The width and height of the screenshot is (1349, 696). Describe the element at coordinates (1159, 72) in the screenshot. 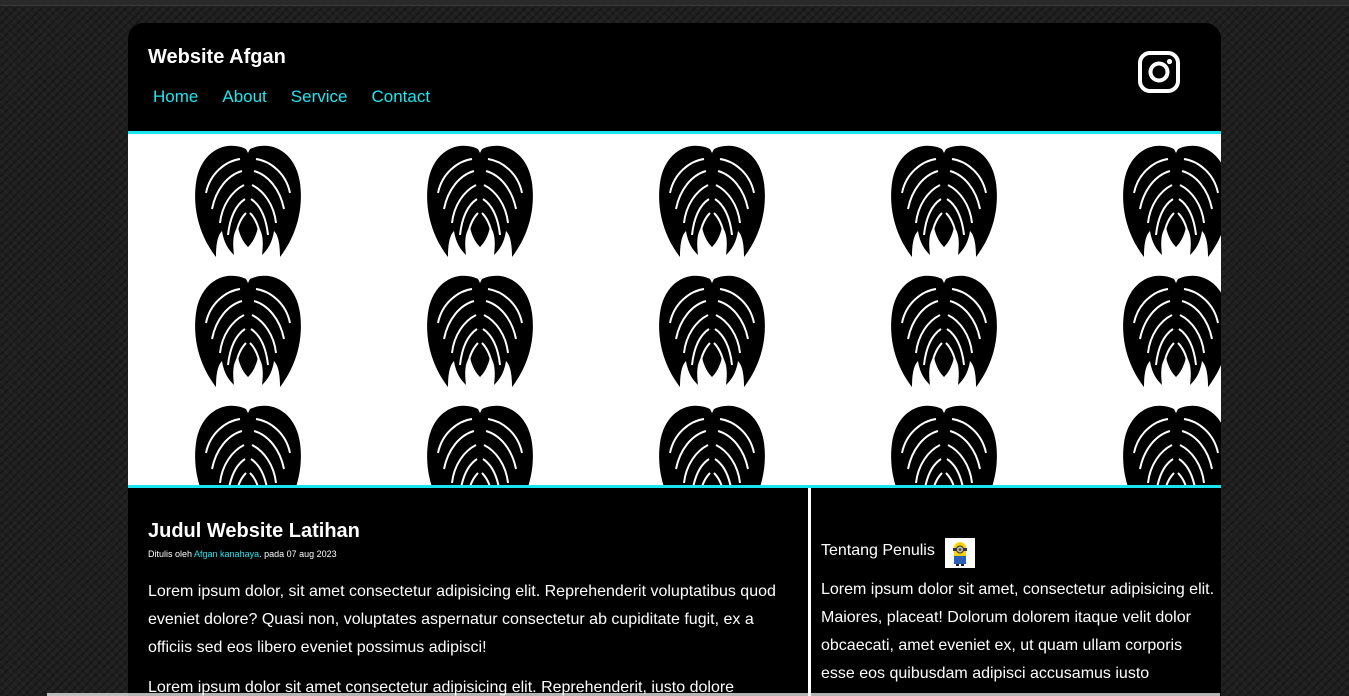

I see `instagram-icon` at that location.